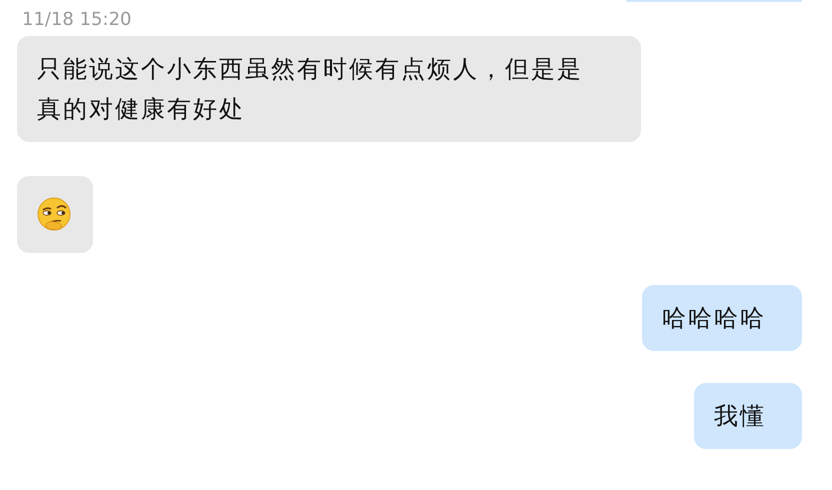 The image size is (832, 490). Describe the element at coordinates (722, 318) in the screenshot. I see `message-bubble: 哈哈哈哈` at that location.